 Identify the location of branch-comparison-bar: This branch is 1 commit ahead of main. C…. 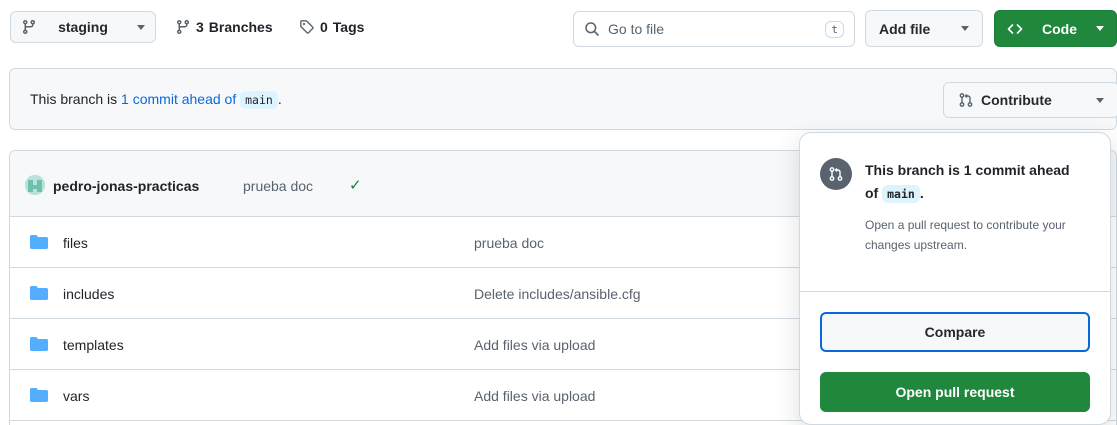
(563, 99).